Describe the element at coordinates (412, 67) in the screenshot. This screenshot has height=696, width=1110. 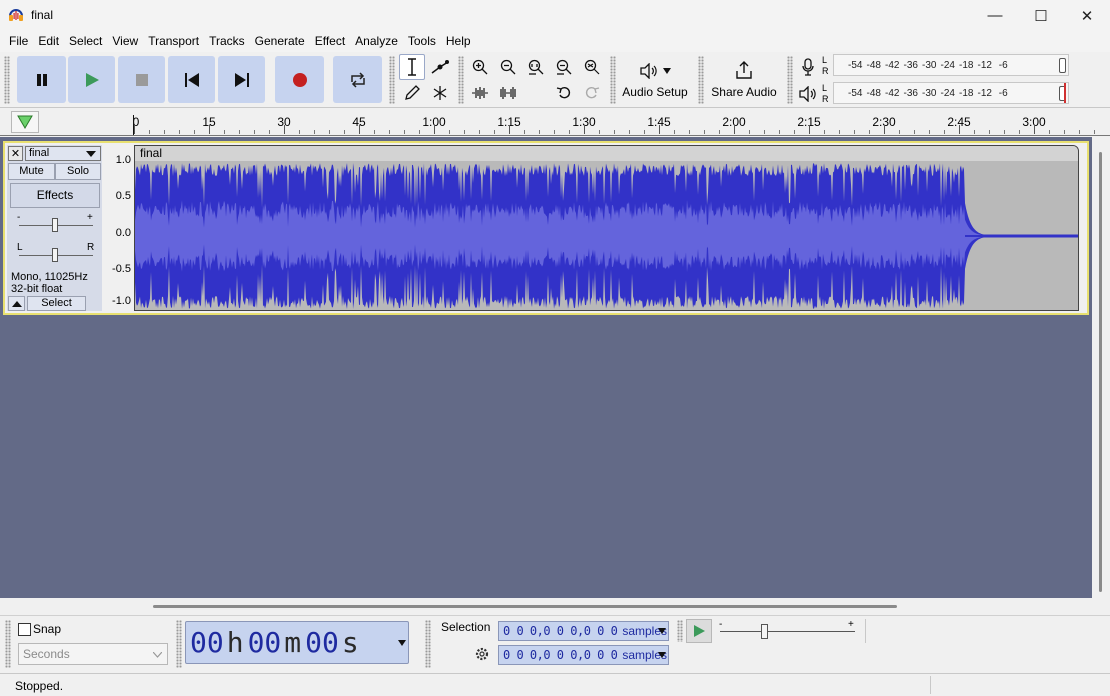
I see `selection-tool-button` at that location.